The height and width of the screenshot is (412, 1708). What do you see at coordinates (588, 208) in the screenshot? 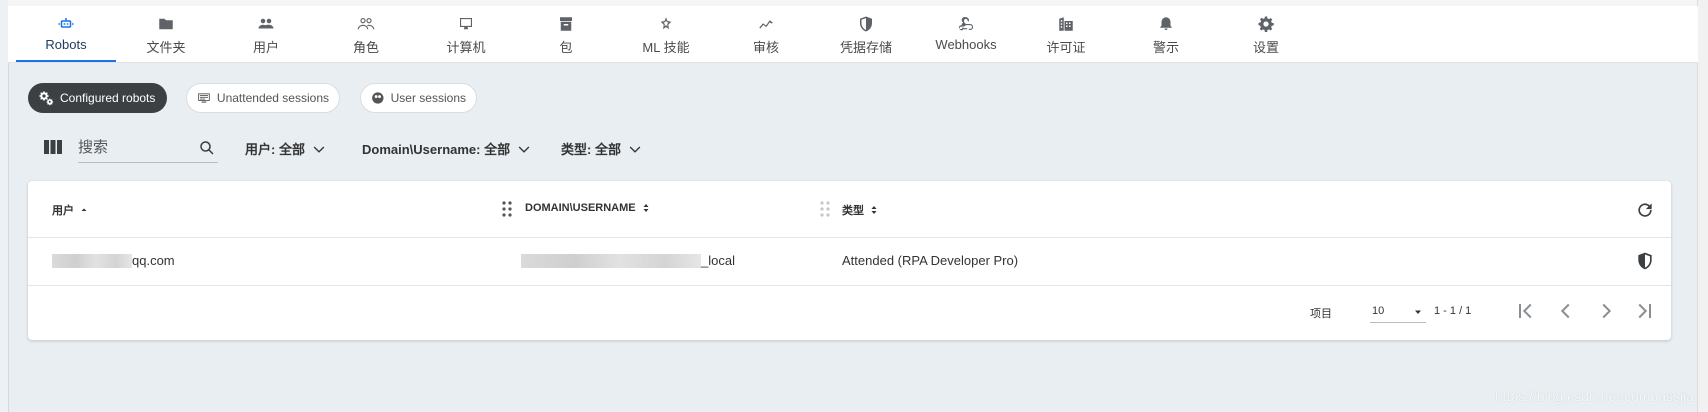
I see `column-header-domain: DOMAIN\USERNAME` at bounding box center [588, 208].